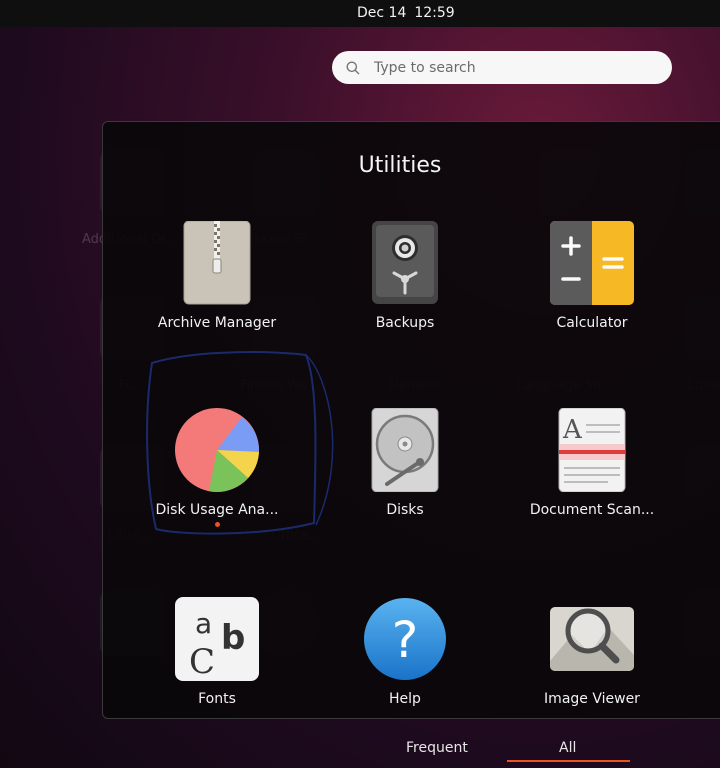  Describe the element at coordinates (572, 430) in the screenshot. I see `svg-text: A` at that location.